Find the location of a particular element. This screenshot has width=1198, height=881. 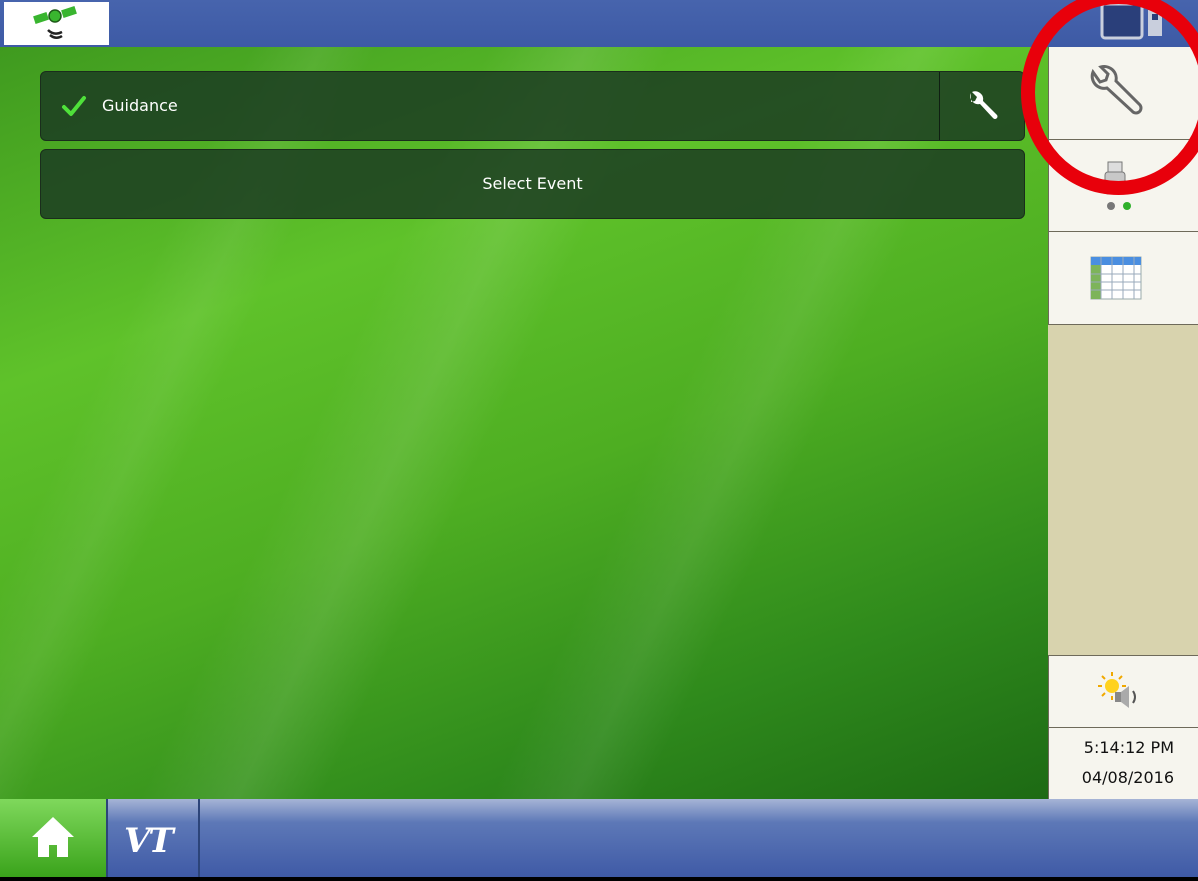

table-icon is located at coordinates (1123, 292).